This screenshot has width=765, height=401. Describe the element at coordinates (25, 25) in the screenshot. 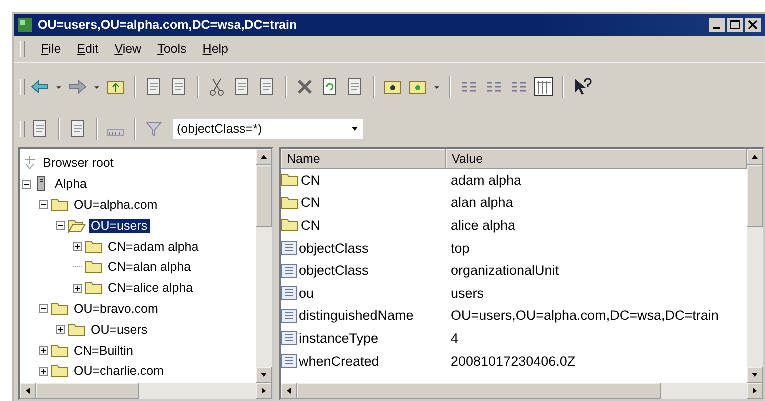

I see `app-icon` at that location.